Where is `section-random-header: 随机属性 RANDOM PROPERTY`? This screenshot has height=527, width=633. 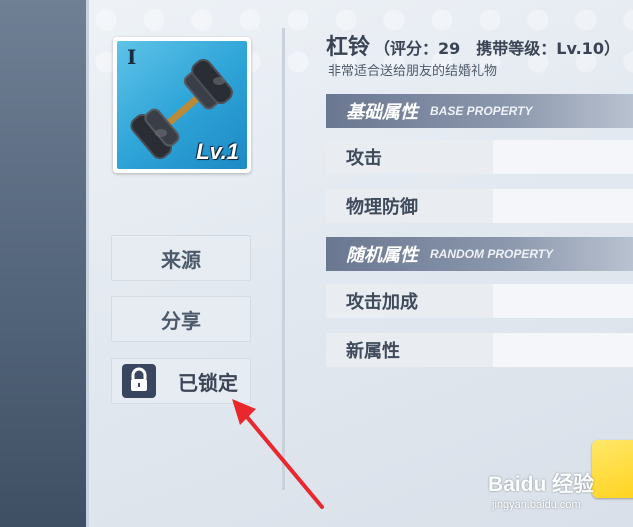
section-random-header: 随机属性 RANDOM PROPERTY is located at coordinates (479, 254).